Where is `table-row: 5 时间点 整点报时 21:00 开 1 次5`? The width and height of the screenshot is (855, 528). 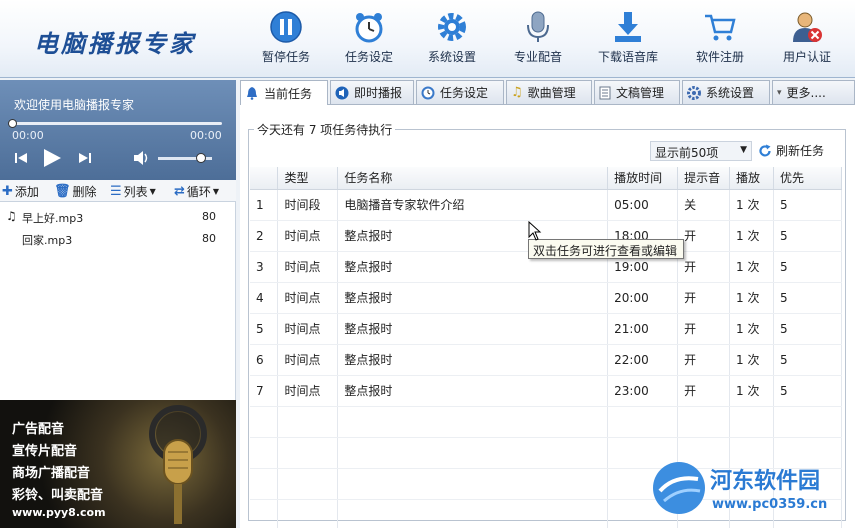 table-row: 5 时间点 整点报时 21:00 开 1 次5 is located at coordinates (546, 329).